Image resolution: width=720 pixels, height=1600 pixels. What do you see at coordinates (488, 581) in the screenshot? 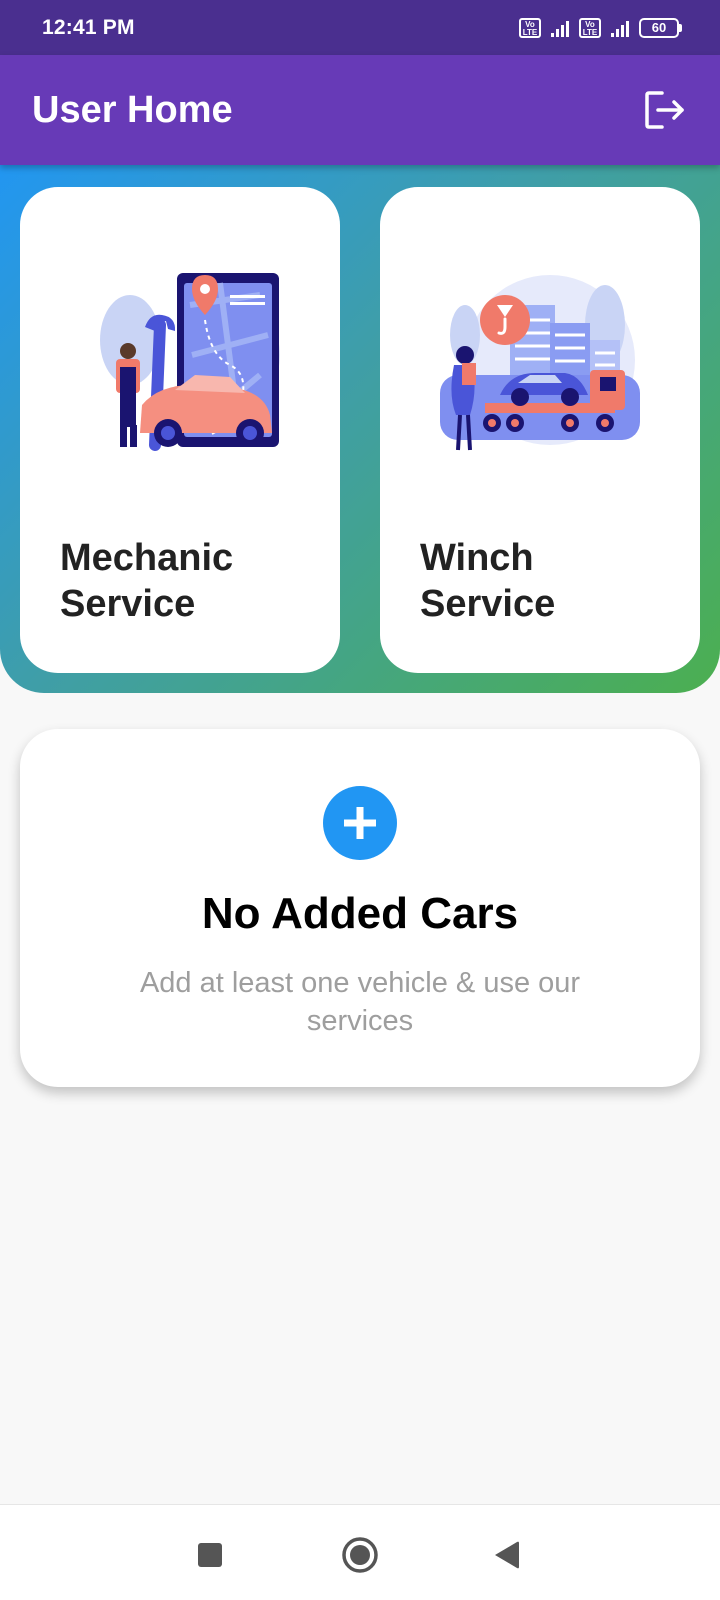
I see `service-label: Winch Service` at bounding box center [488, 581].